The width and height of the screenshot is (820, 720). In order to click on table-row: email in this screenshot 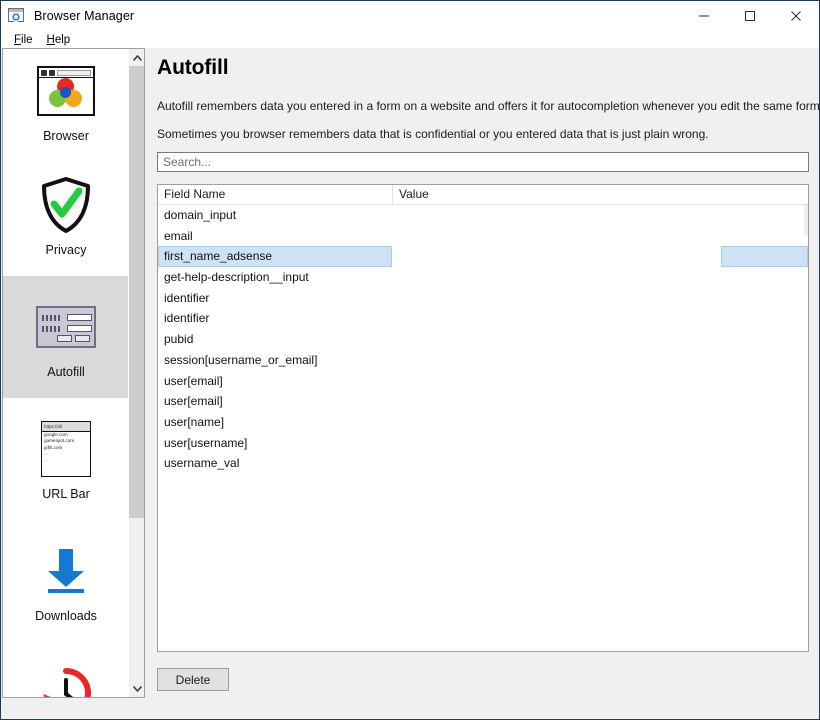, I will do `click(483, 236)`.